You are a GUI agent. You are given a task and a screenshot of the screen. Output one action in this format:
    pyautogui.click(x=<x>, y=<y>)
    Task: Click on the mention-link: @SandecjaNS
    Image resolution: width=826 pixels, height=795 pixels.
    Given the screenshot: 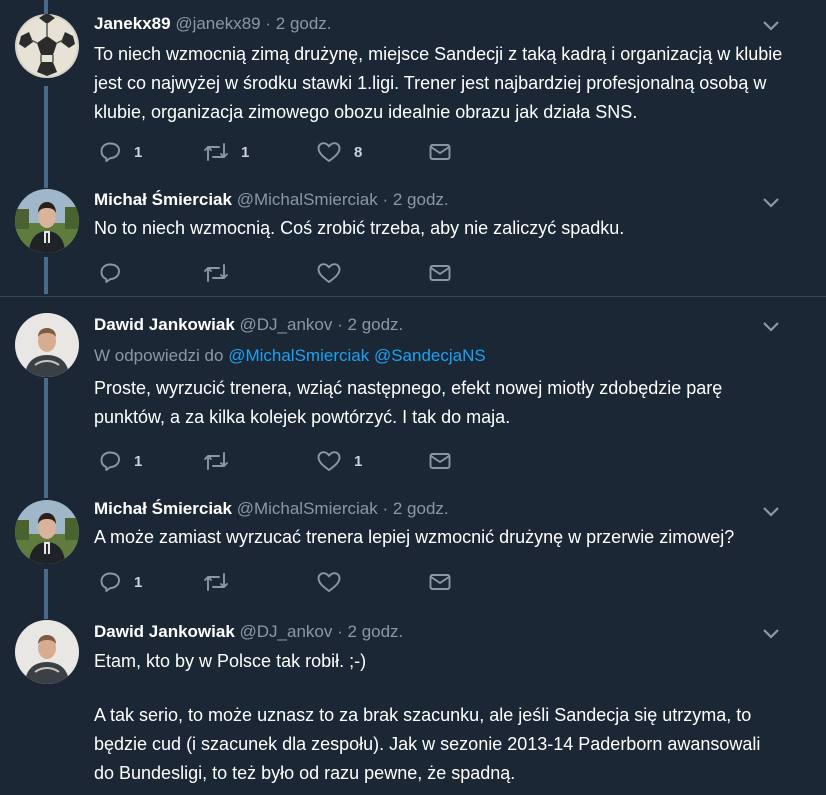 What is the action you would take?
    pyautogui.click(x=430, y=355)
    